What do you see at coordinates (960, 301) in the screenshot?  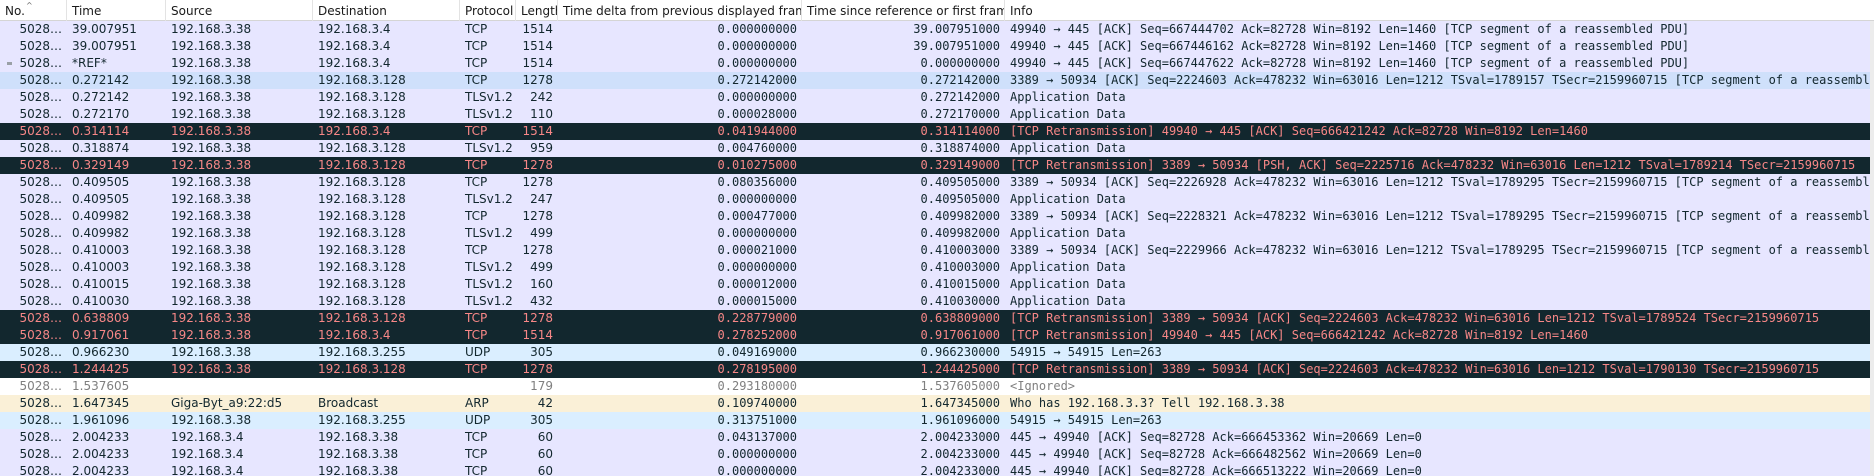 I see `cell-time-since-ref: 0.410030000` at bounding box center [960, 301].